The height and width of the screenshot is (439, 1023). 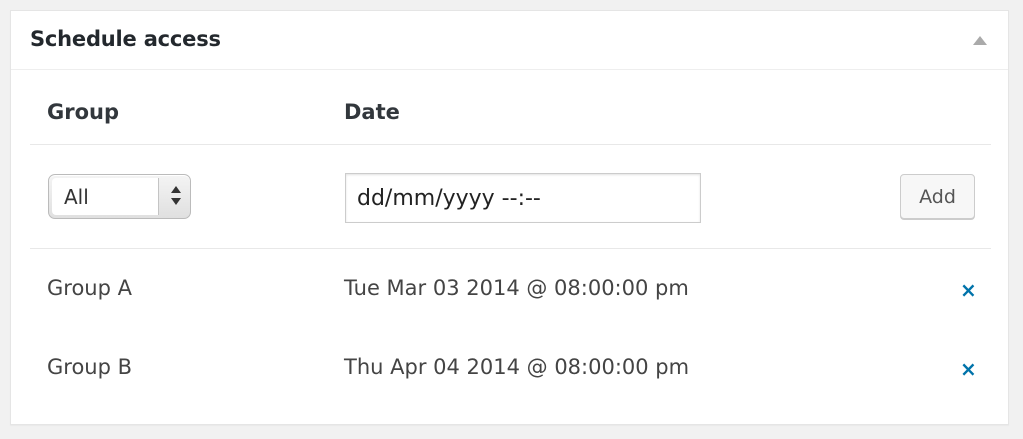 I want to click on group-select-value: All, so click(x=76, y=197).